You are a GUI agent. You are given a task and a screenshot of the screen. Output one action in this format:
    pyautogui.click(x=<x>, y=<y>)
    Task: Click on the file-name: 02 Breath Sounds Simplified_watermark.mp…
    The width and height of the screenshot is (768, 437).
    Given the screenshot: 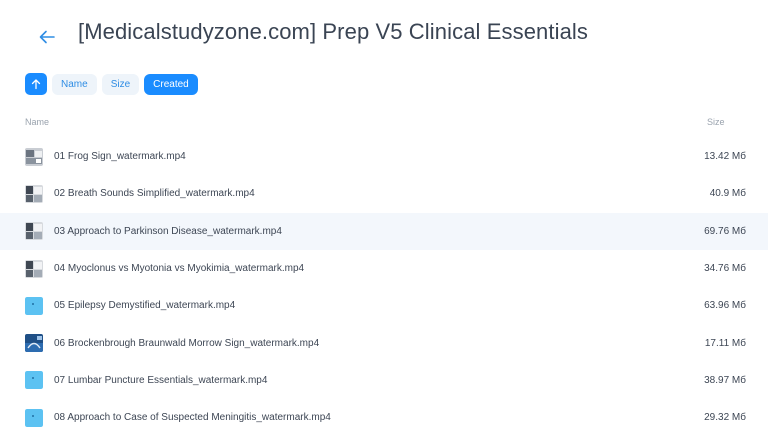 What is the action you would take?
    pyautogui.click(x=154, y=194)
    